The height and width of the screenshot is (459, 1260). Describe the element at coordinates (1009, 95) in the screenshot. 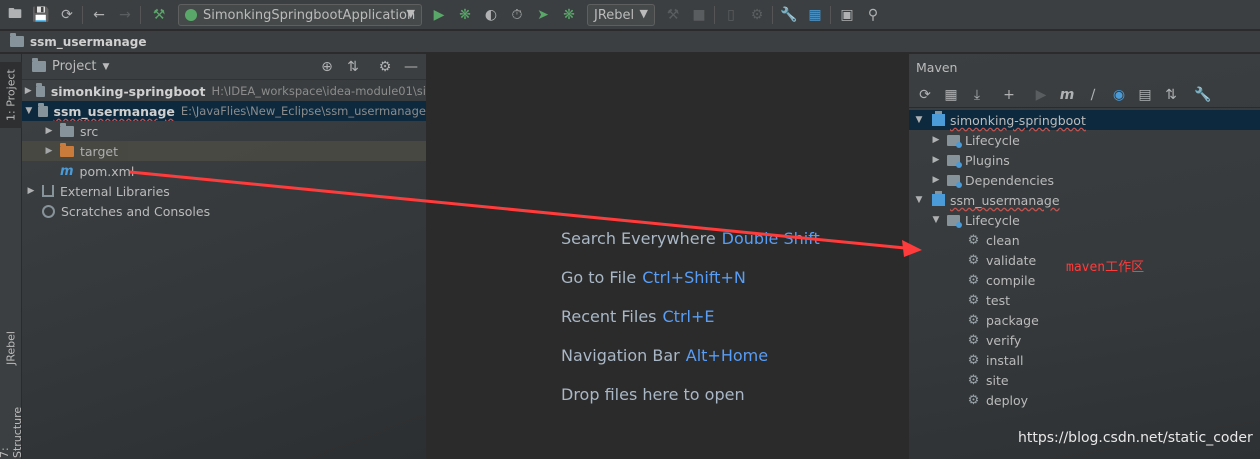

I see `add-icon: +` at that location.